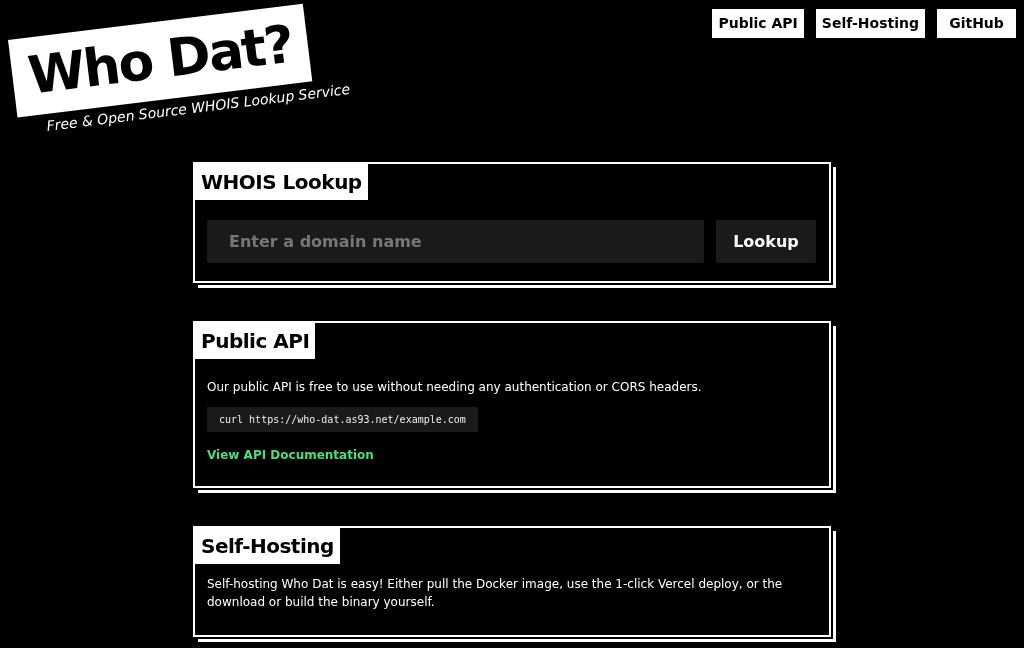  Describe the element at coordinates (758, 23) in the screenshot. I see `nav-button: Public API` at that location.